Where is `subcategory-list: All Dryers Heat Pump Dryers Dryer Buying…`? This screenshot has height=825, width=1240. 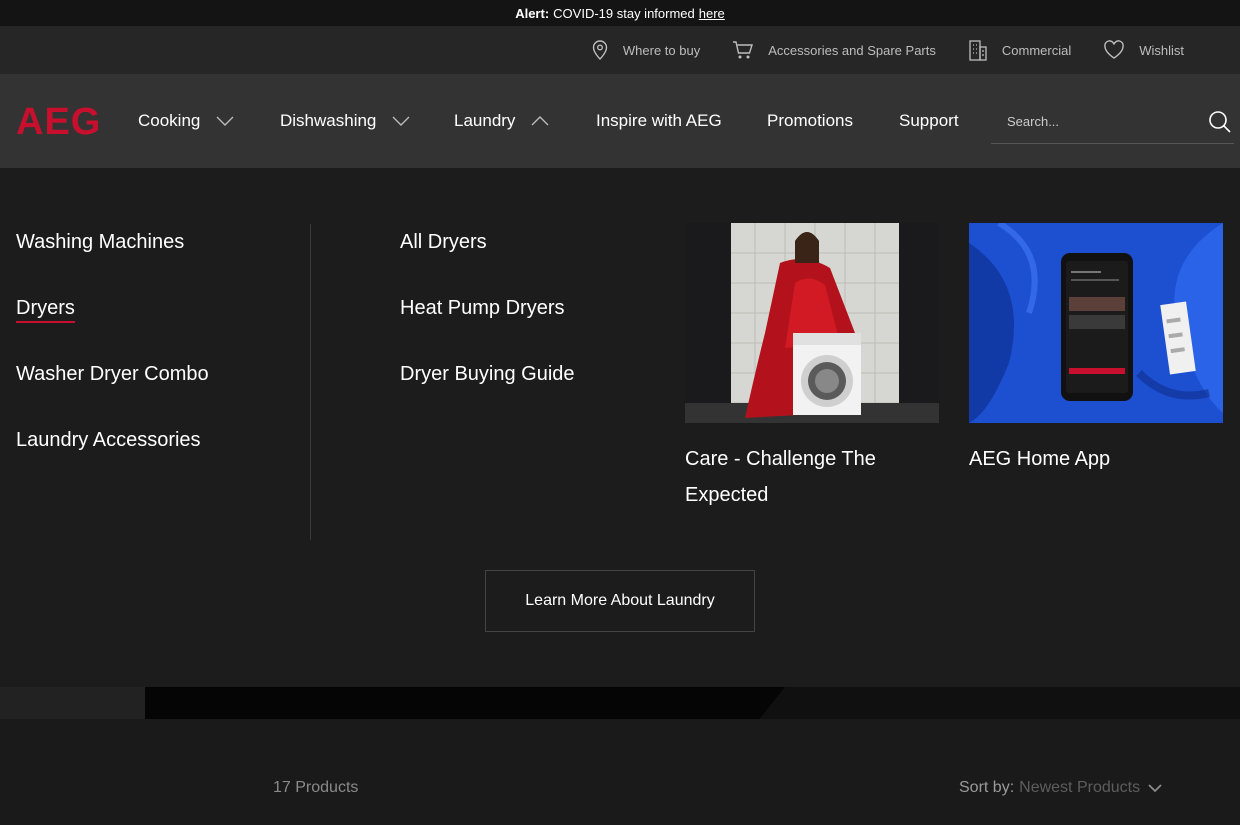
subcategory-list: All Dryers Heat Pump Dryers Dryer Buying… is located at coordinates (487, 327).